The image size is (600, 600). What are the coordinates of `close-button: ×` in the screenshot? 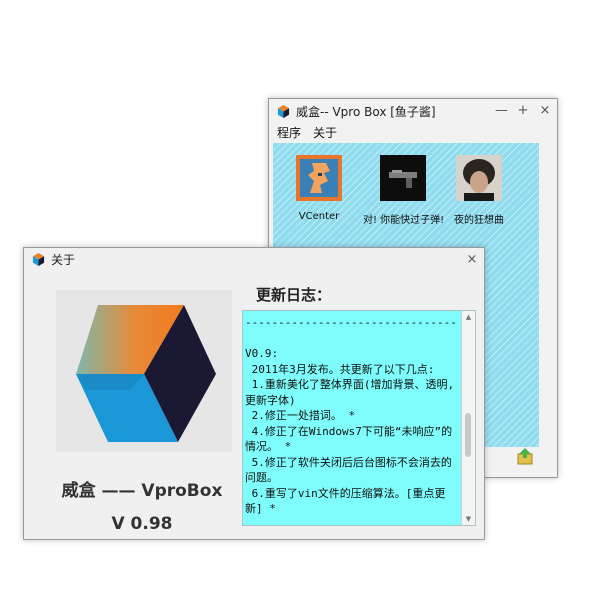 It's located at (545, 111).